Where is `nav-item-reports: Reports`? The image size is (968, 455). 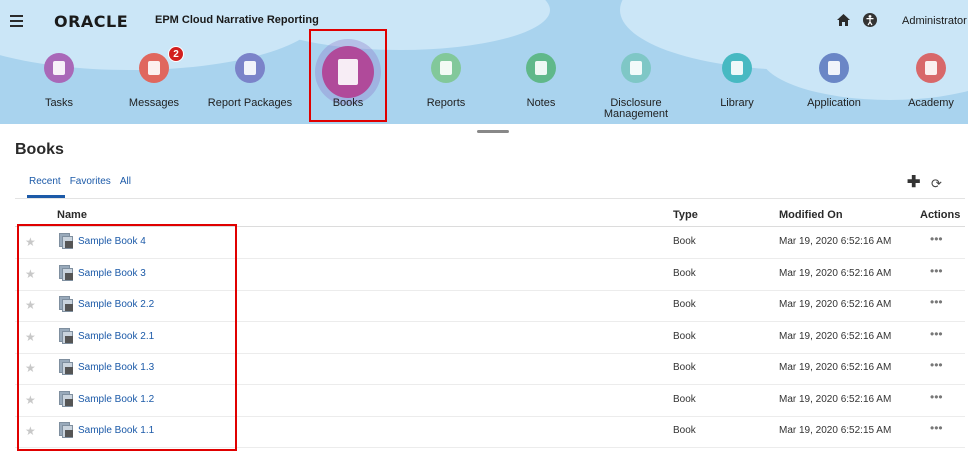 nav-item-reports: Reports is located at coordinates (446, 82).